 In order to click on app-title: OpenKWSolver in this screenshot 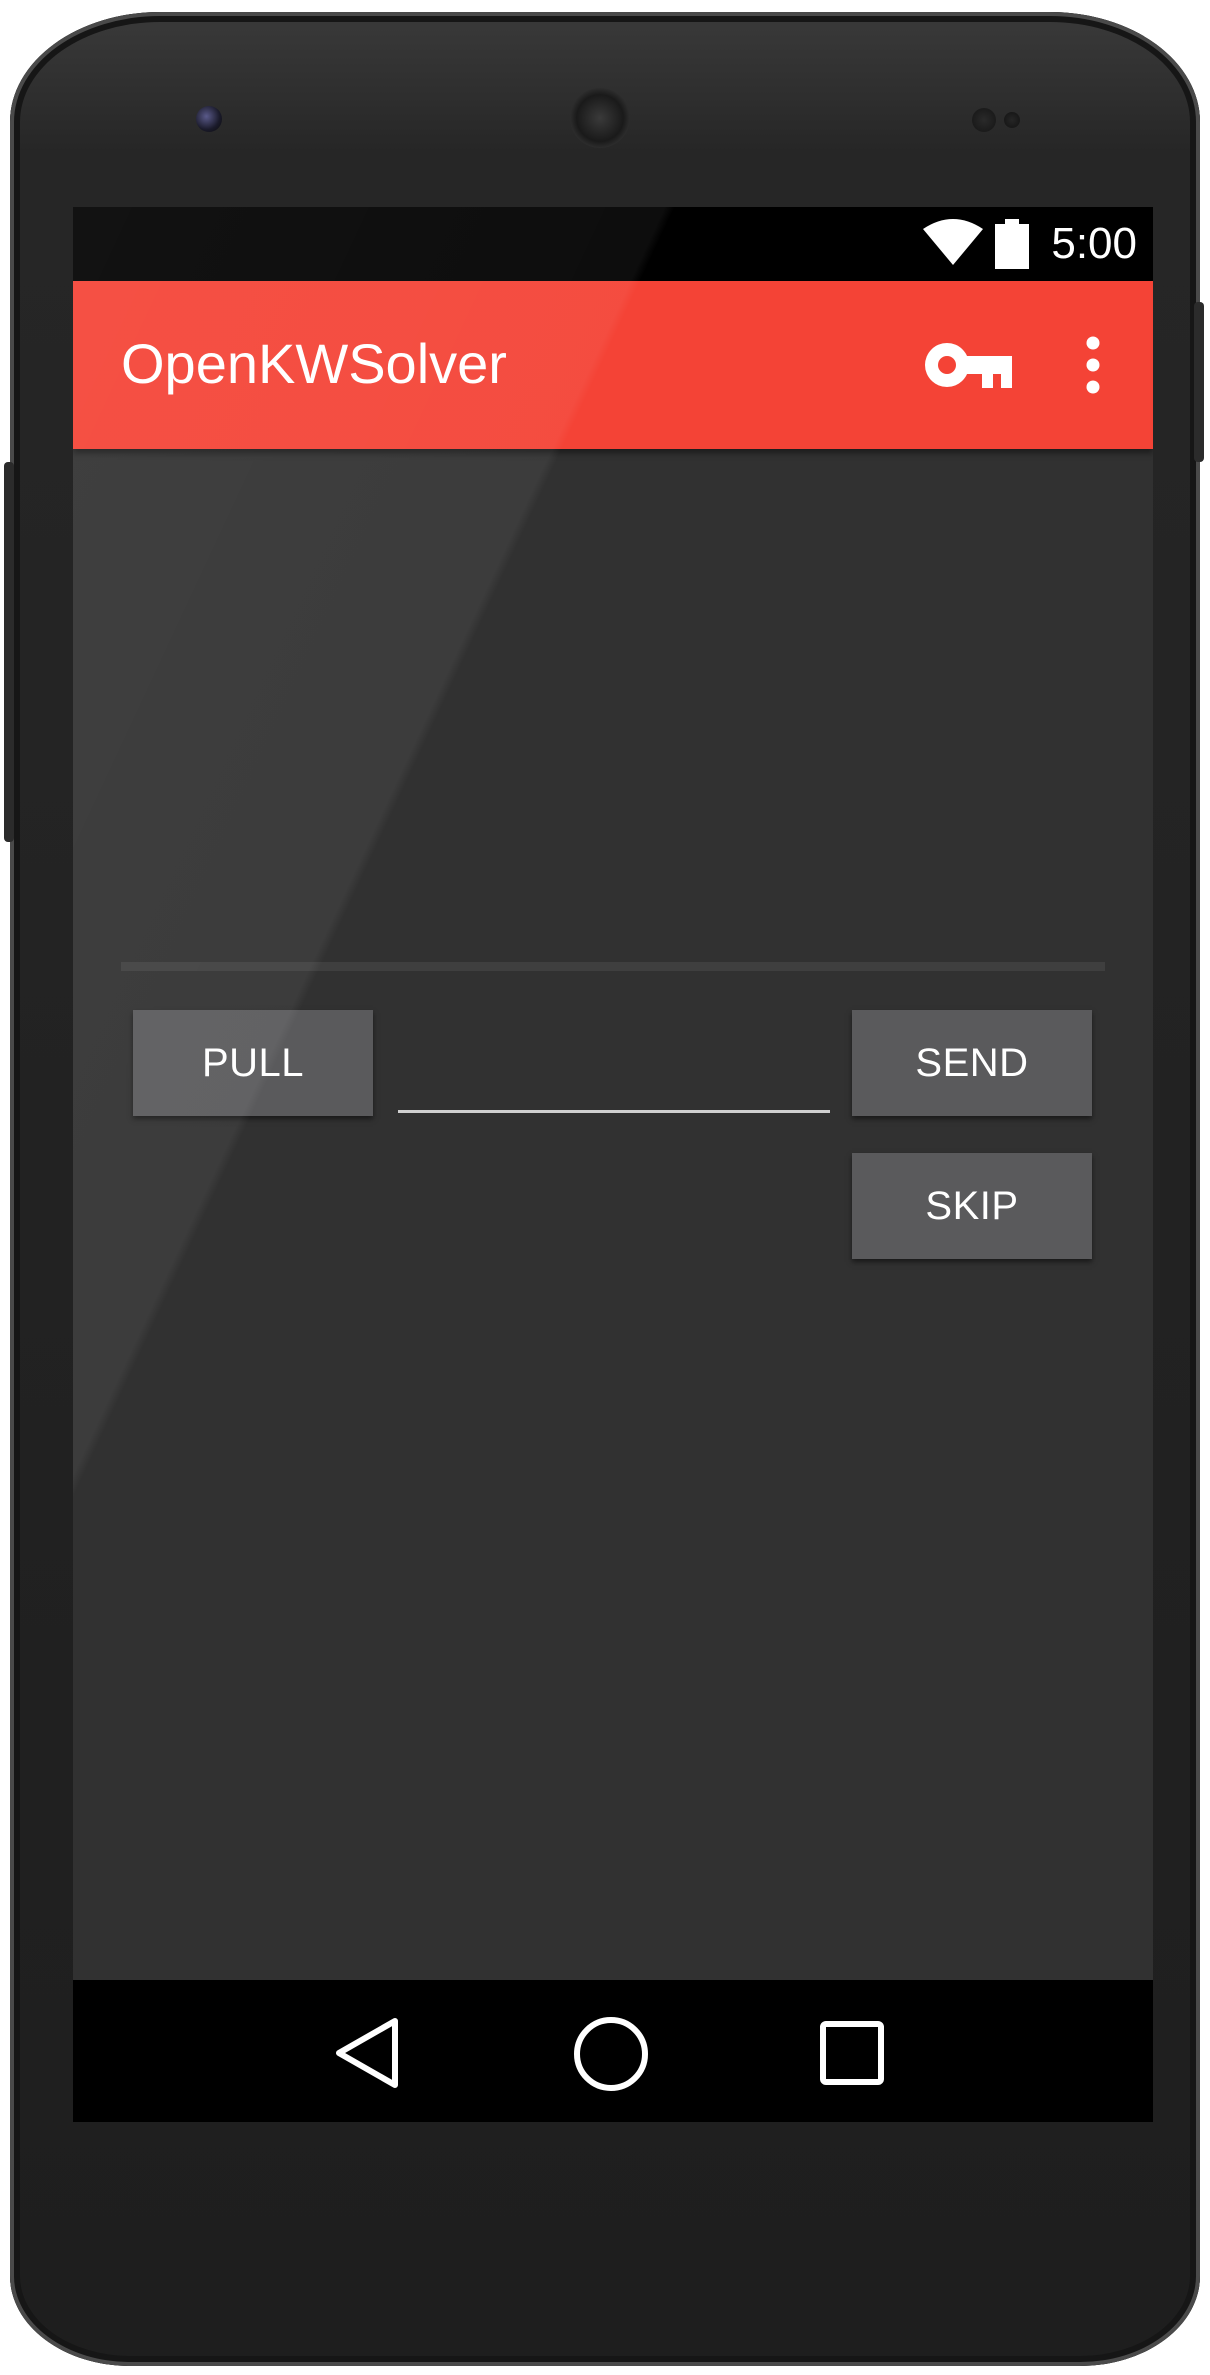, I will do `click(314, 363)`.